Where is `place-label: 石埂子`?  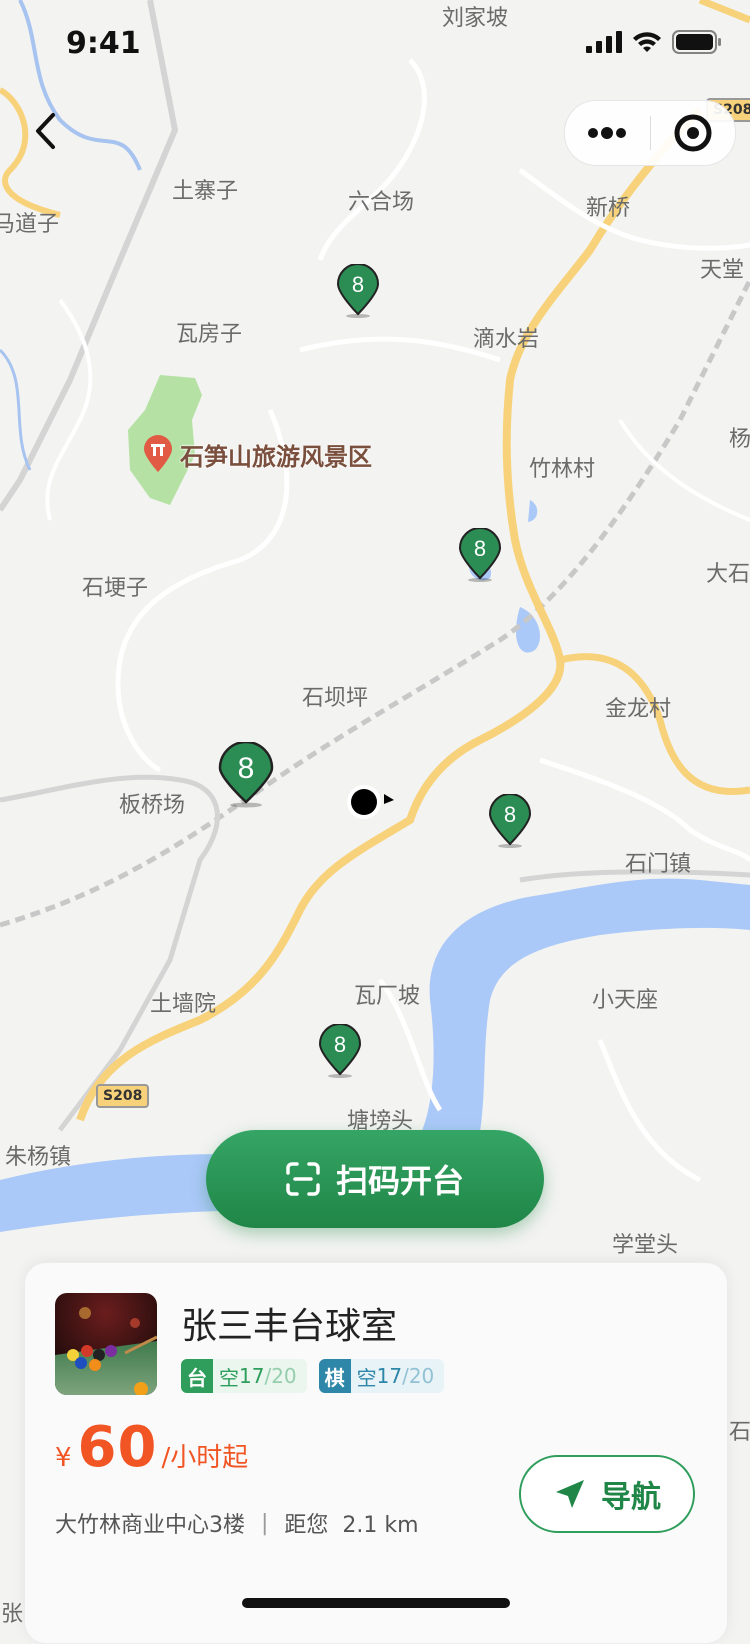
place-label: 石埂子 is located at coordinates (115, 588).